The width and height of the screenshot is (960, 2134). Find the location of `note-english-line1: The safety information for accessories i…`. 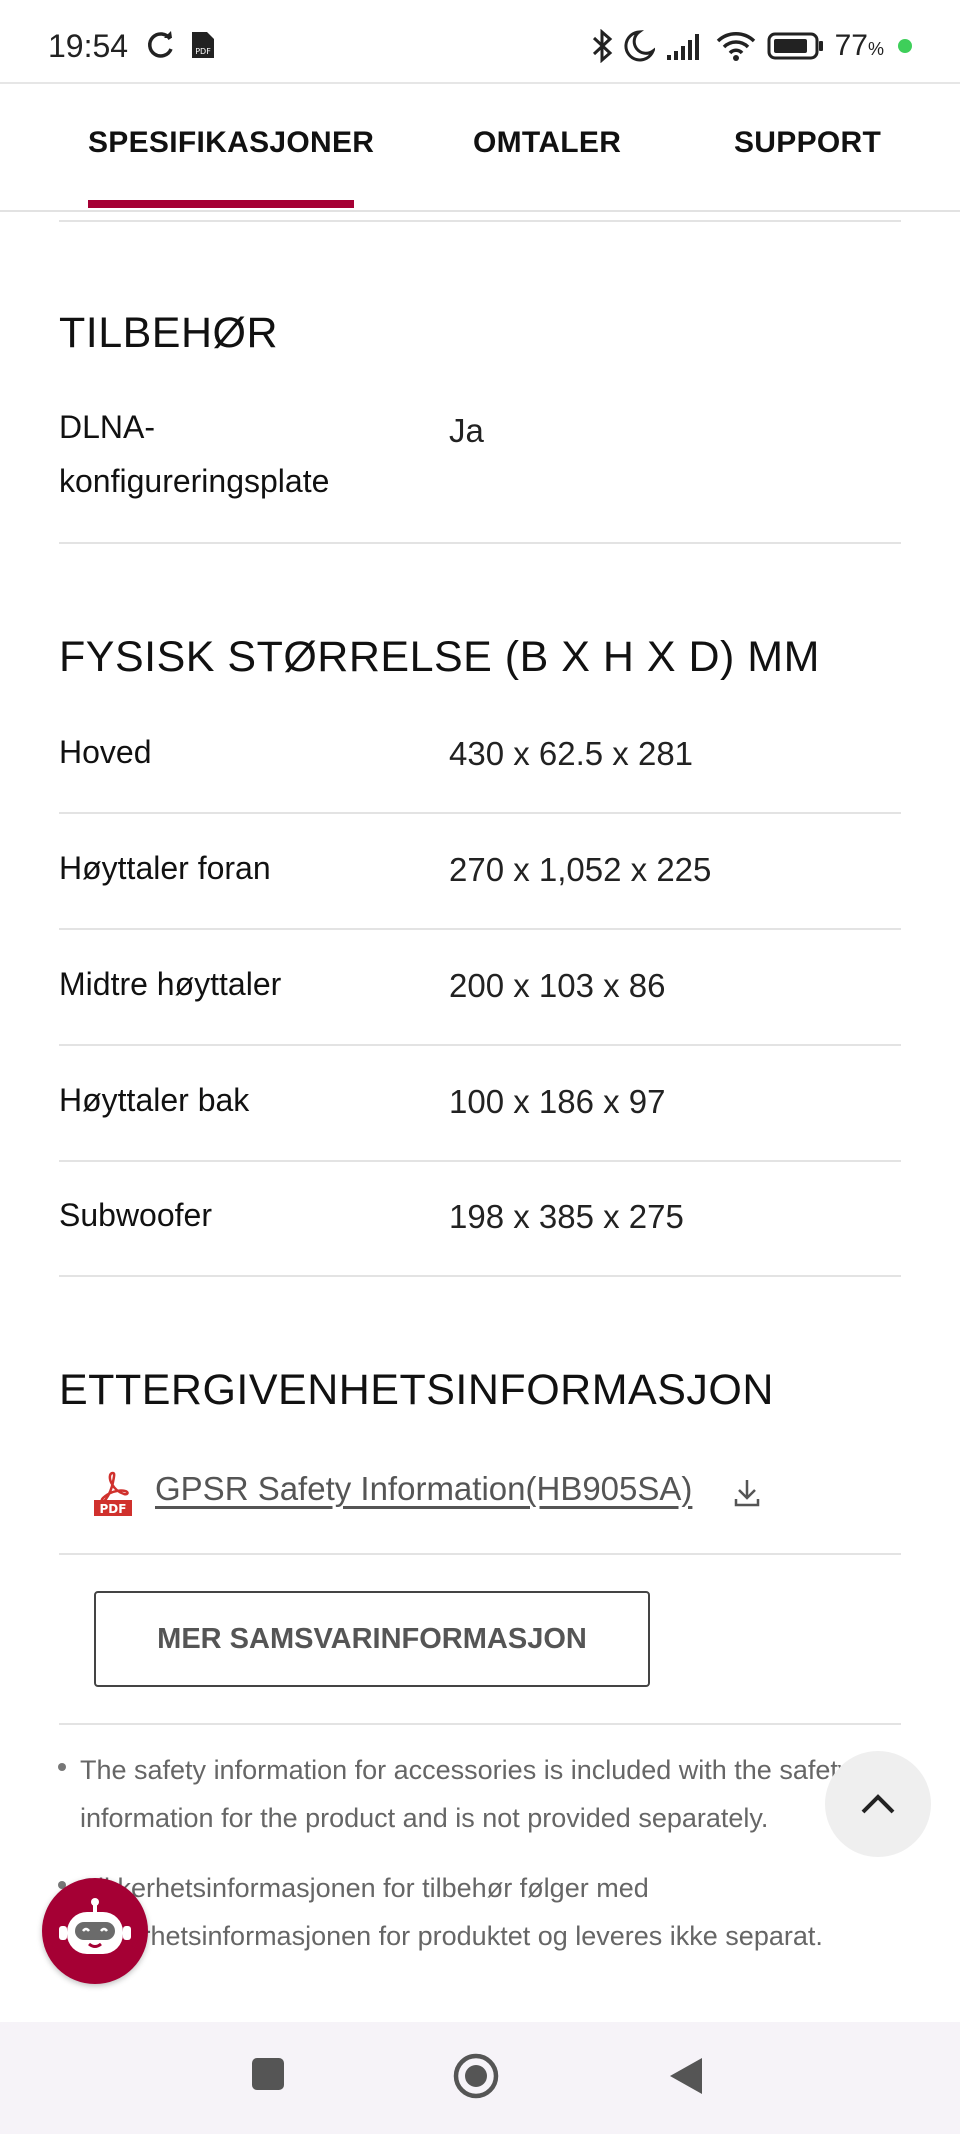

note-english-line1: The safety information for accessories i… is located at coordinates (466, 1770).